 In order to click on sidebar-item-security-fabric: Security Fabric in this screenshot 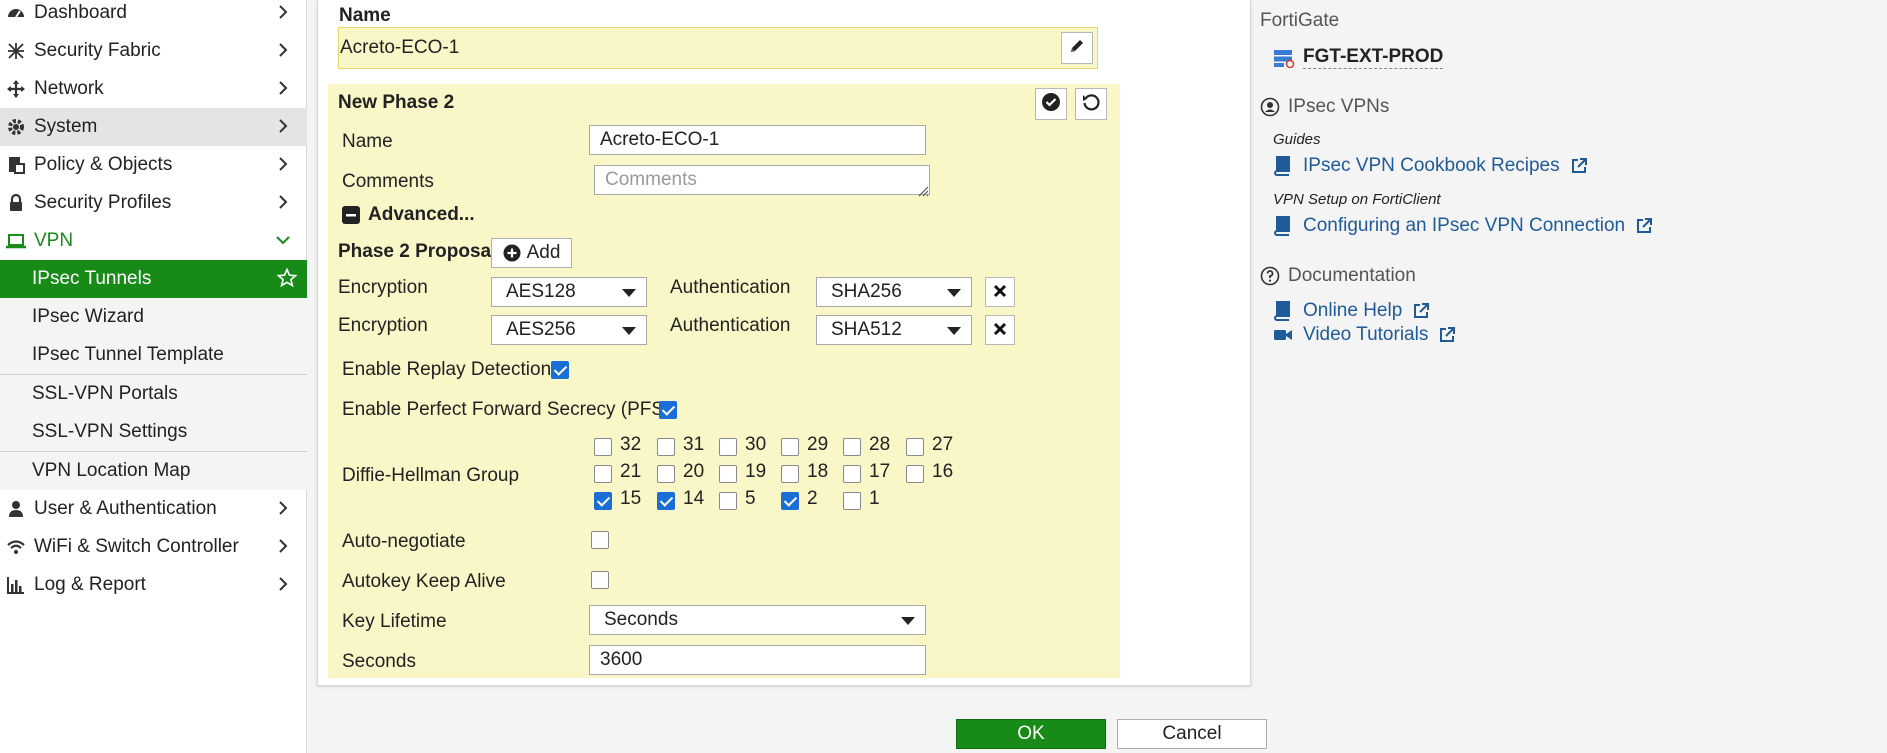, I will do `click(153, 51)`.